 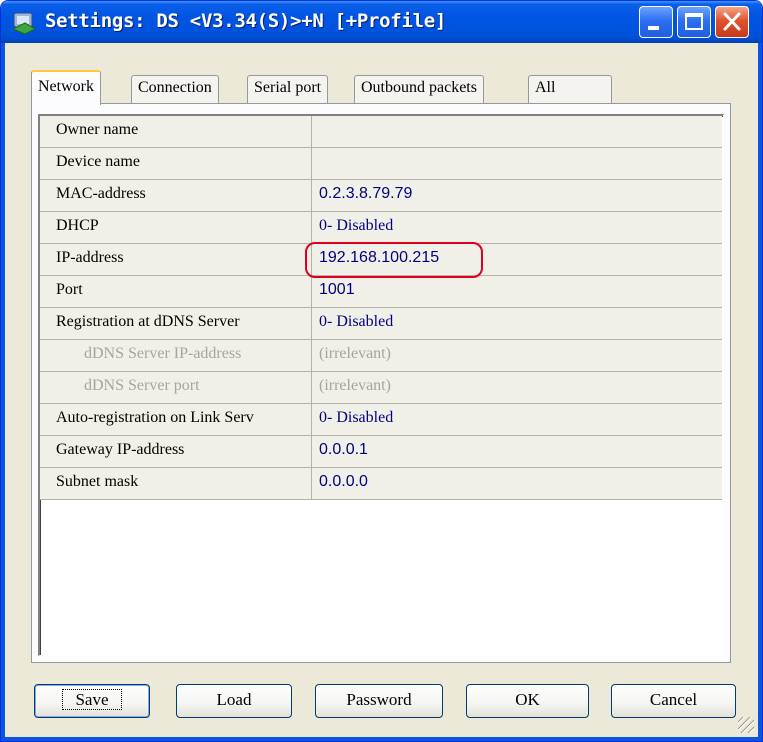 I want to click on setting-name: Device name, so click(x=176, y=164).